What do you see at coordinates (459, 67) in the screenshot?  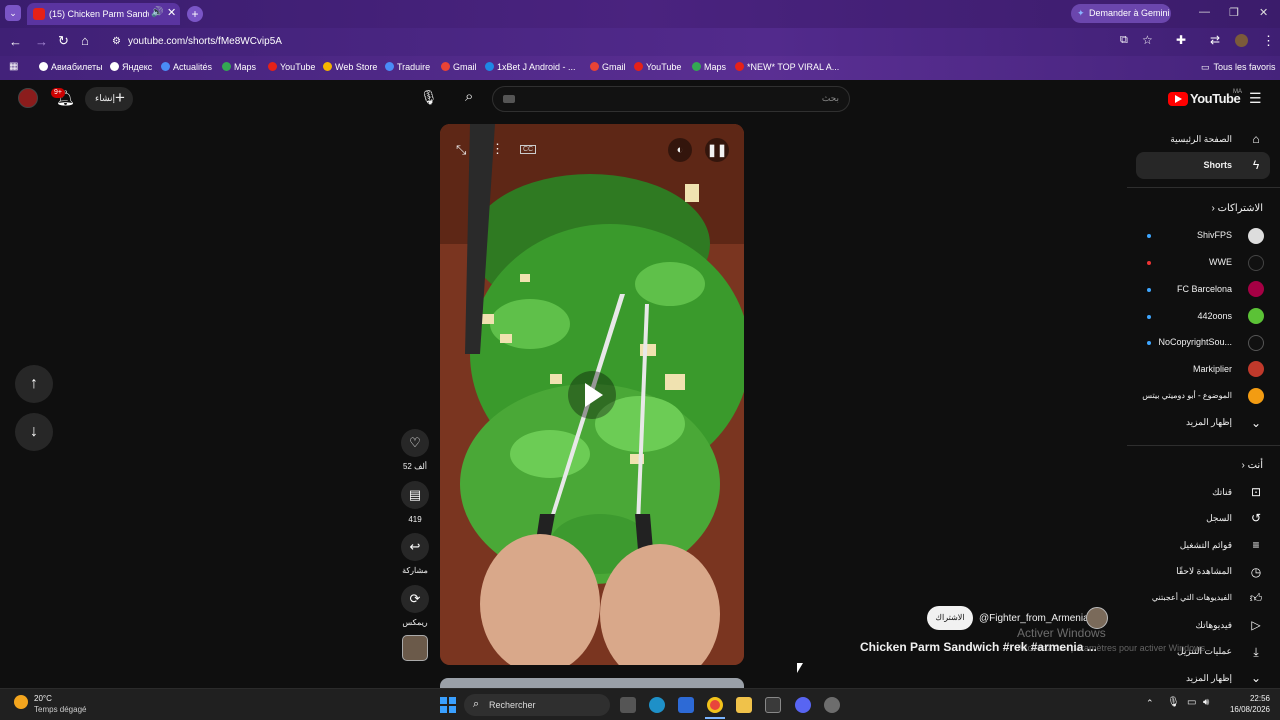 I see `bookmark-7: Gmail` at bounding box center [459, 67].